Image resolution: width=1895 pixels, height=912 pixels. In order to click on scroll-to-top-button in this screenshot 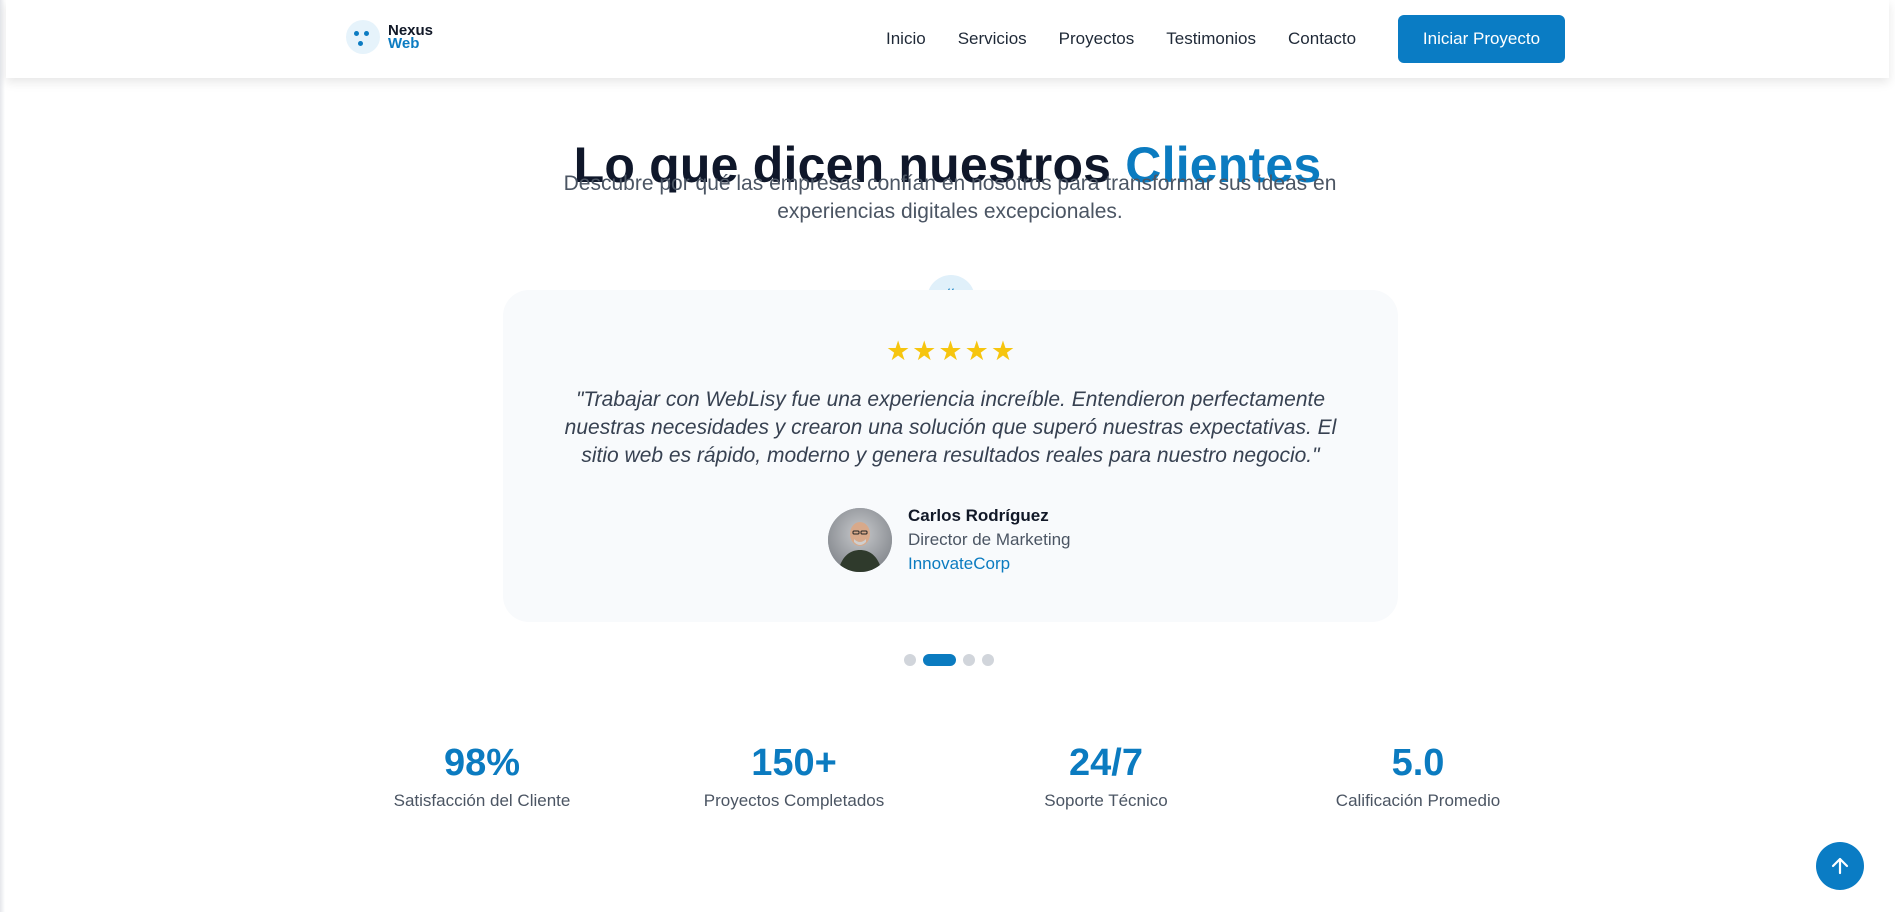, I will do `click(1840, 866)`.